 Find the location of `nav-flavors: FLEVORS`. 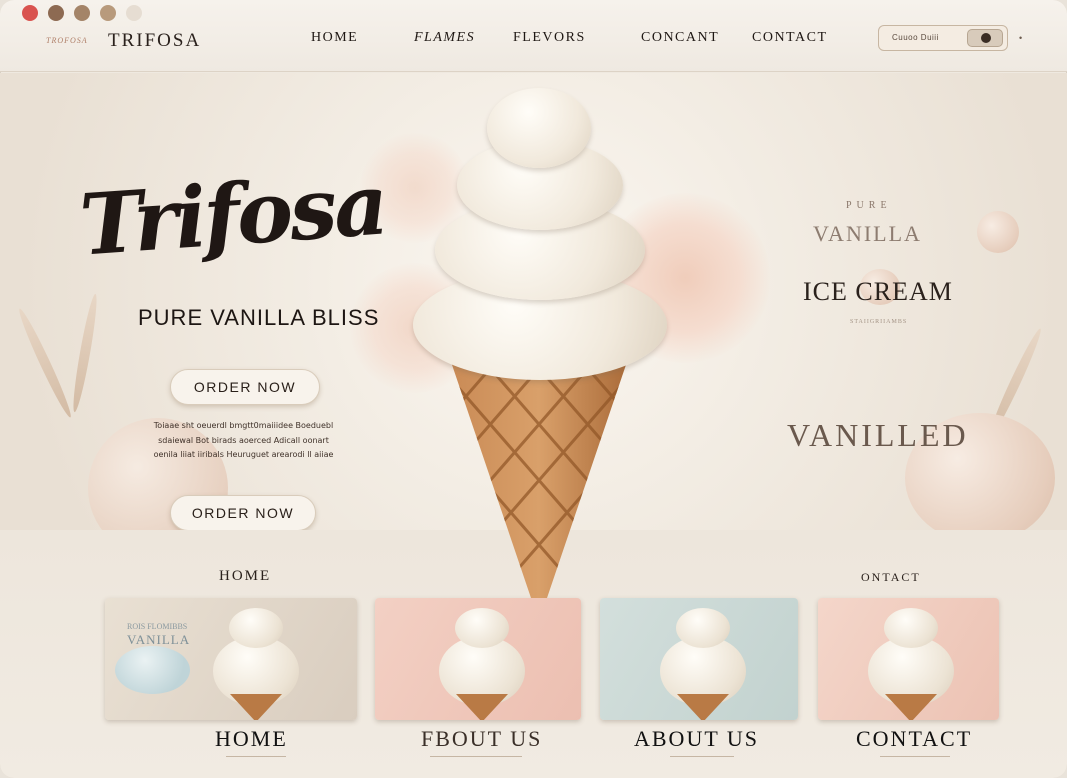

nav-flavors: FLEVORS is located at coordinates (549, 38).